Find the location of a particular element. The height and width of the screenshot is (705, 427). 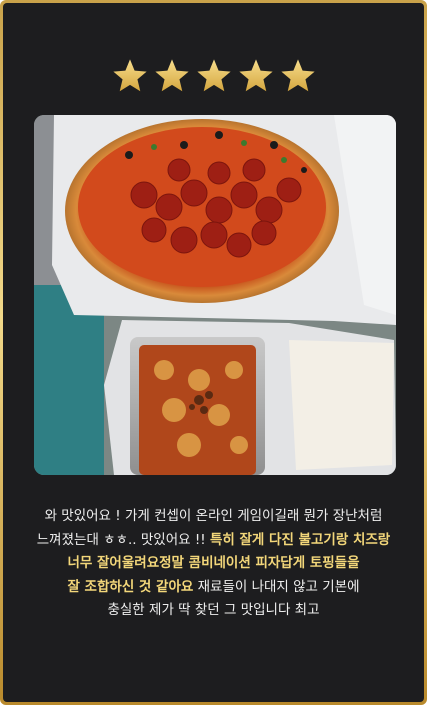

review-highlight: 특히 잘게 다진 불고기랑 치즈랑 is located at coordinates (300, 539).